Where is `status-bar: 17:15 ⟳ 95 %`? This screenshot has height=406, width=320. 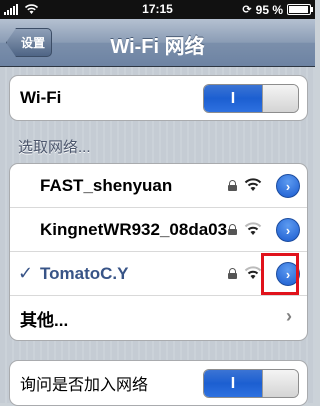 status-bar: 17:15 ⟳ 95 % is located at coordinates (157, 9).